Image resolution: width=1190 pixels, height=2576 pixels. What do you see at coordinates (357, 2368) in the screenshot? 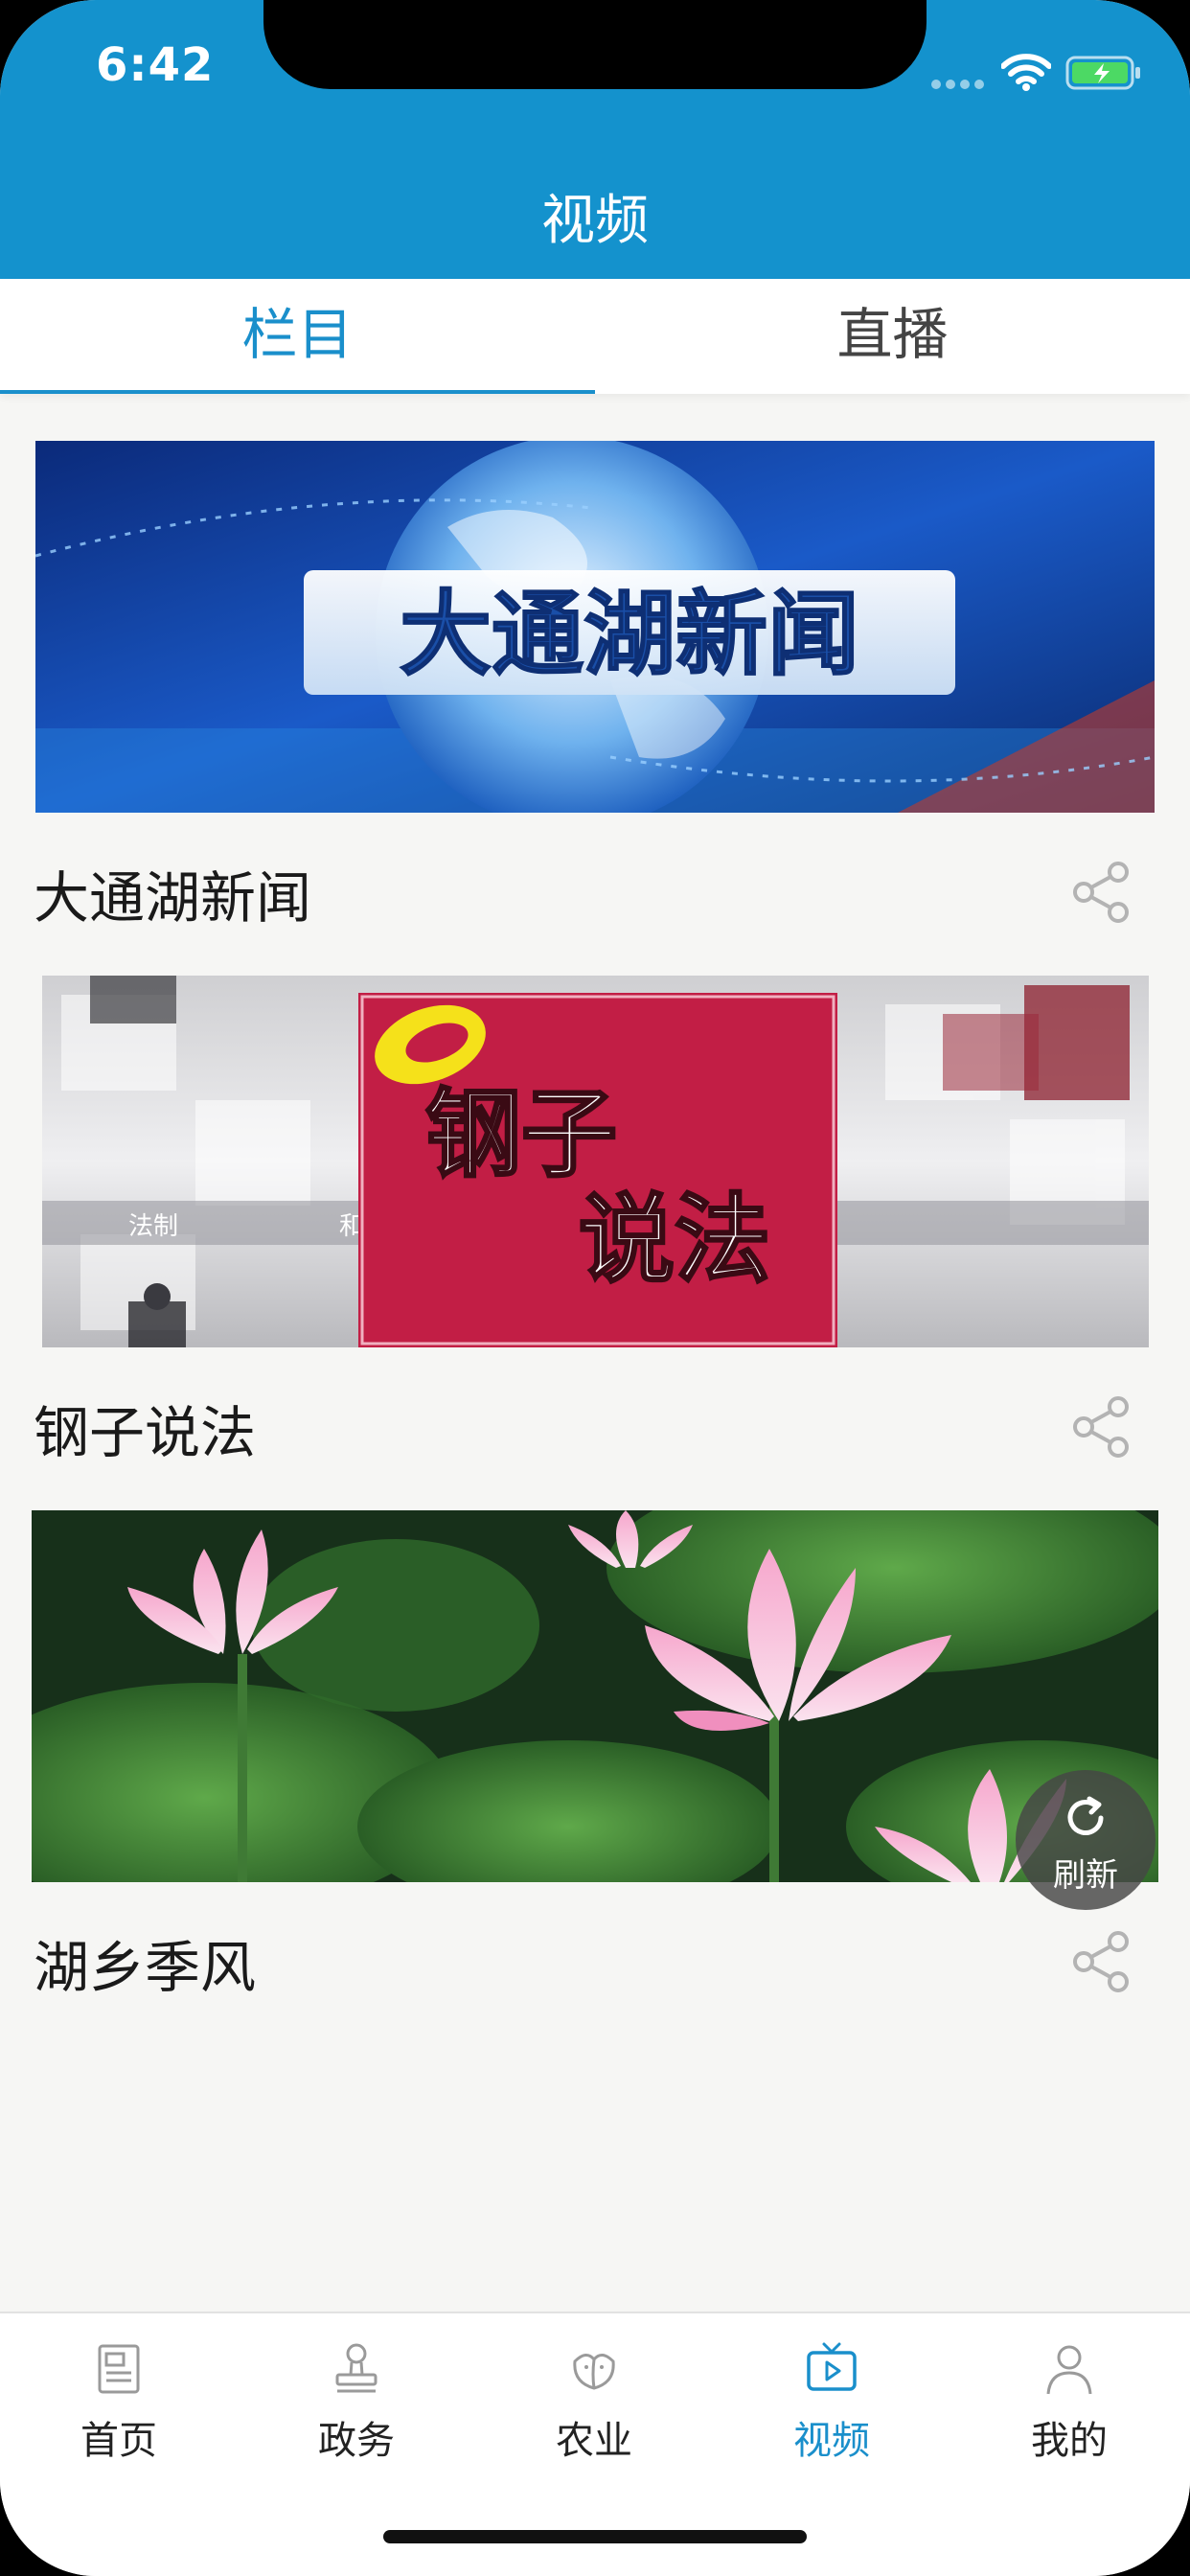
I see `stamp-icon` at bounding box center [357, 2368].